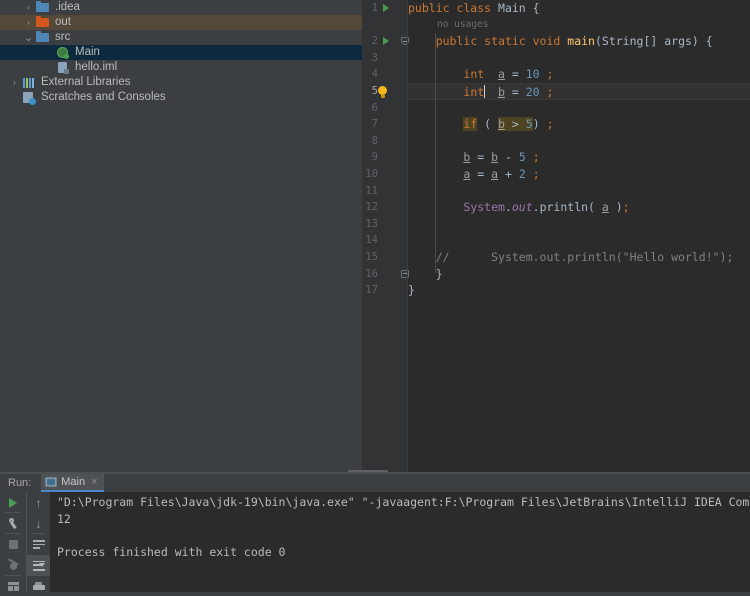 The width and height of the screenshot is (750, 596). I want to click on line-number: 15, so click(371, 257).